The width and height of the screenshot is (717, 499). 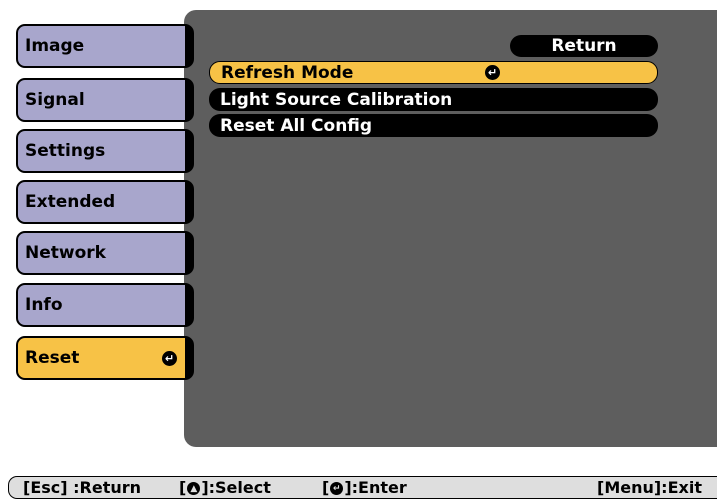 I want to click on menu-item-label: Refresh Mode, so click(x=287, y=72).